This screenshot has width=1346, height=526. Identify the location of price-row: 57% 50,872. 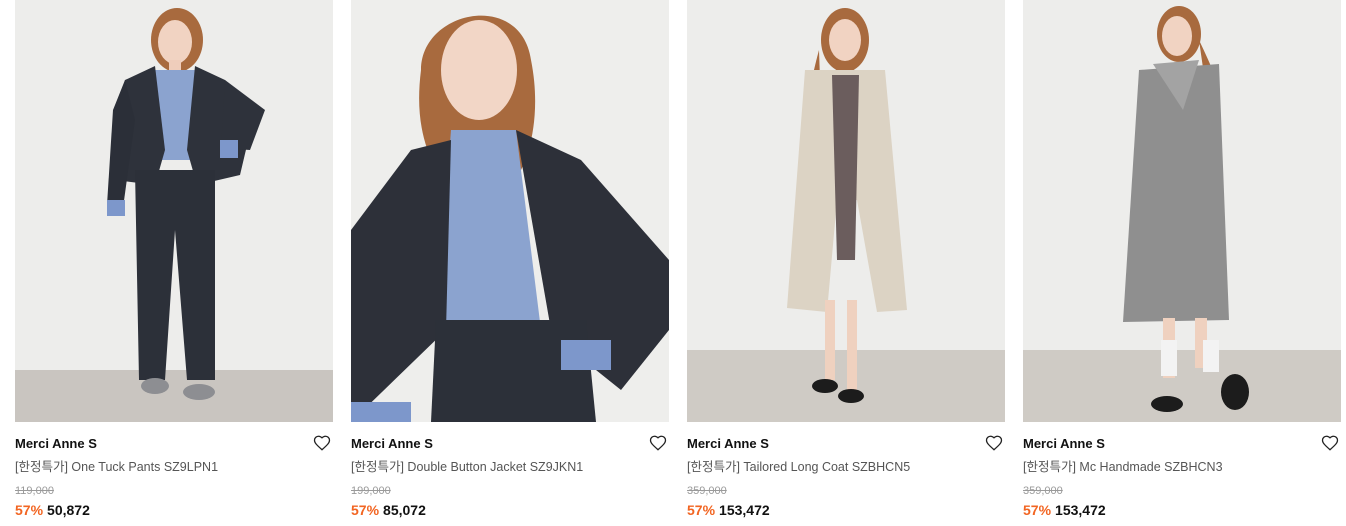
(174, 510).